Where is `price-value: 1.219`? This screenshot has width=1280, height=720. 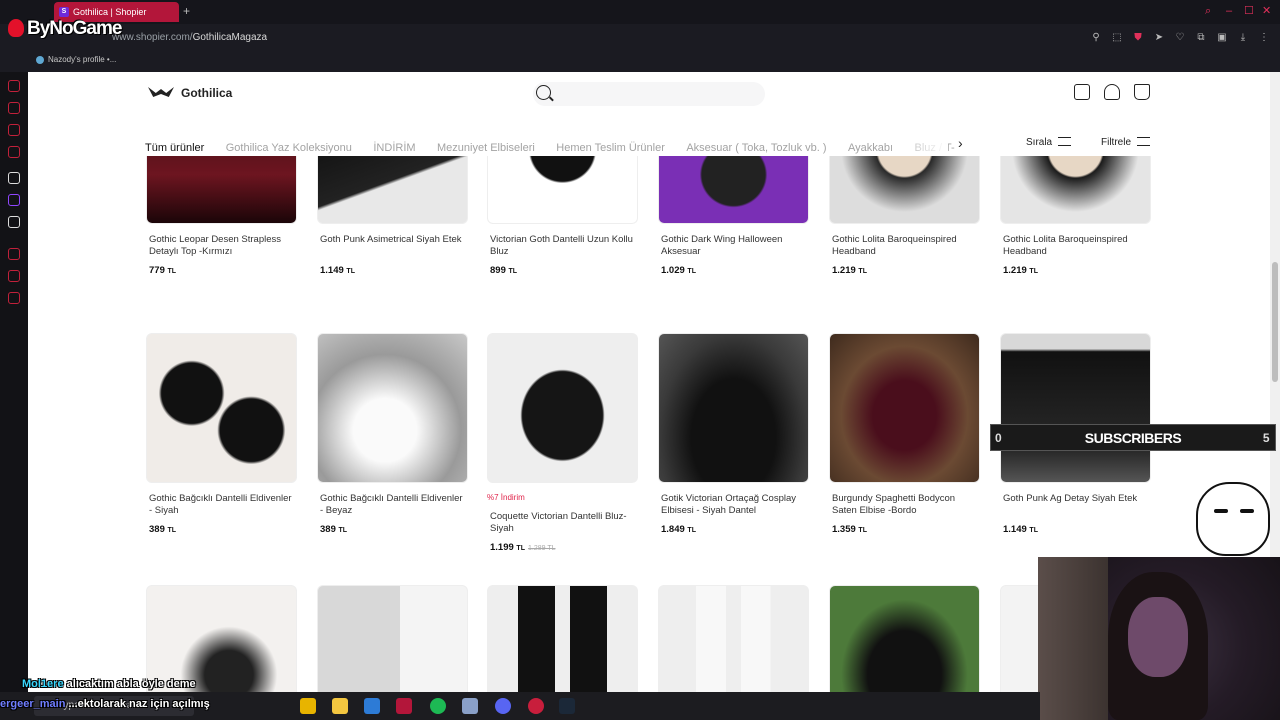 price-value: 1.219 is located at coordinates (844, 270).